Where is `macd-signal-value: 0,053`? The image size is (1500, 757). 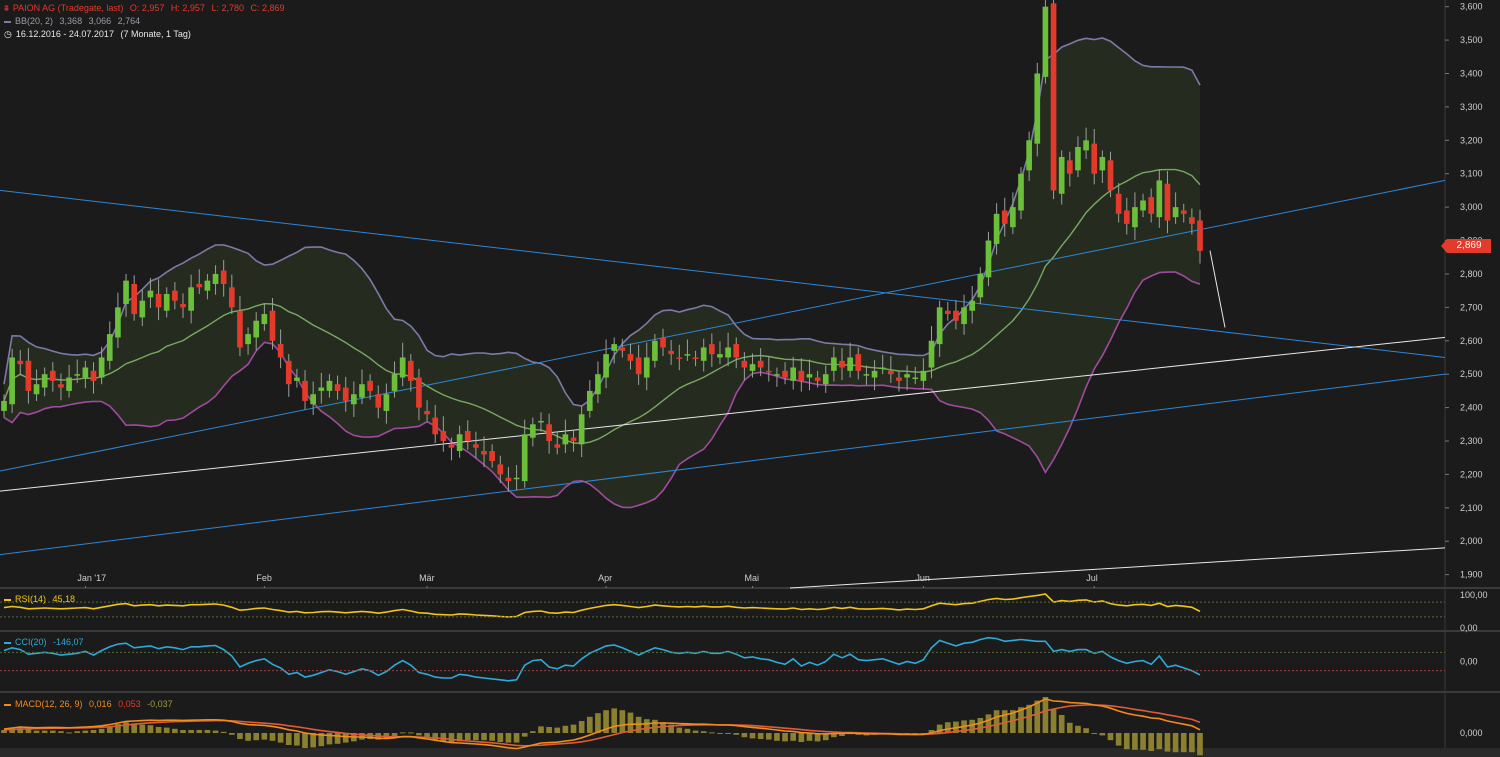 macd-signal-value: 0,053 is located at coordinates (129, 704).